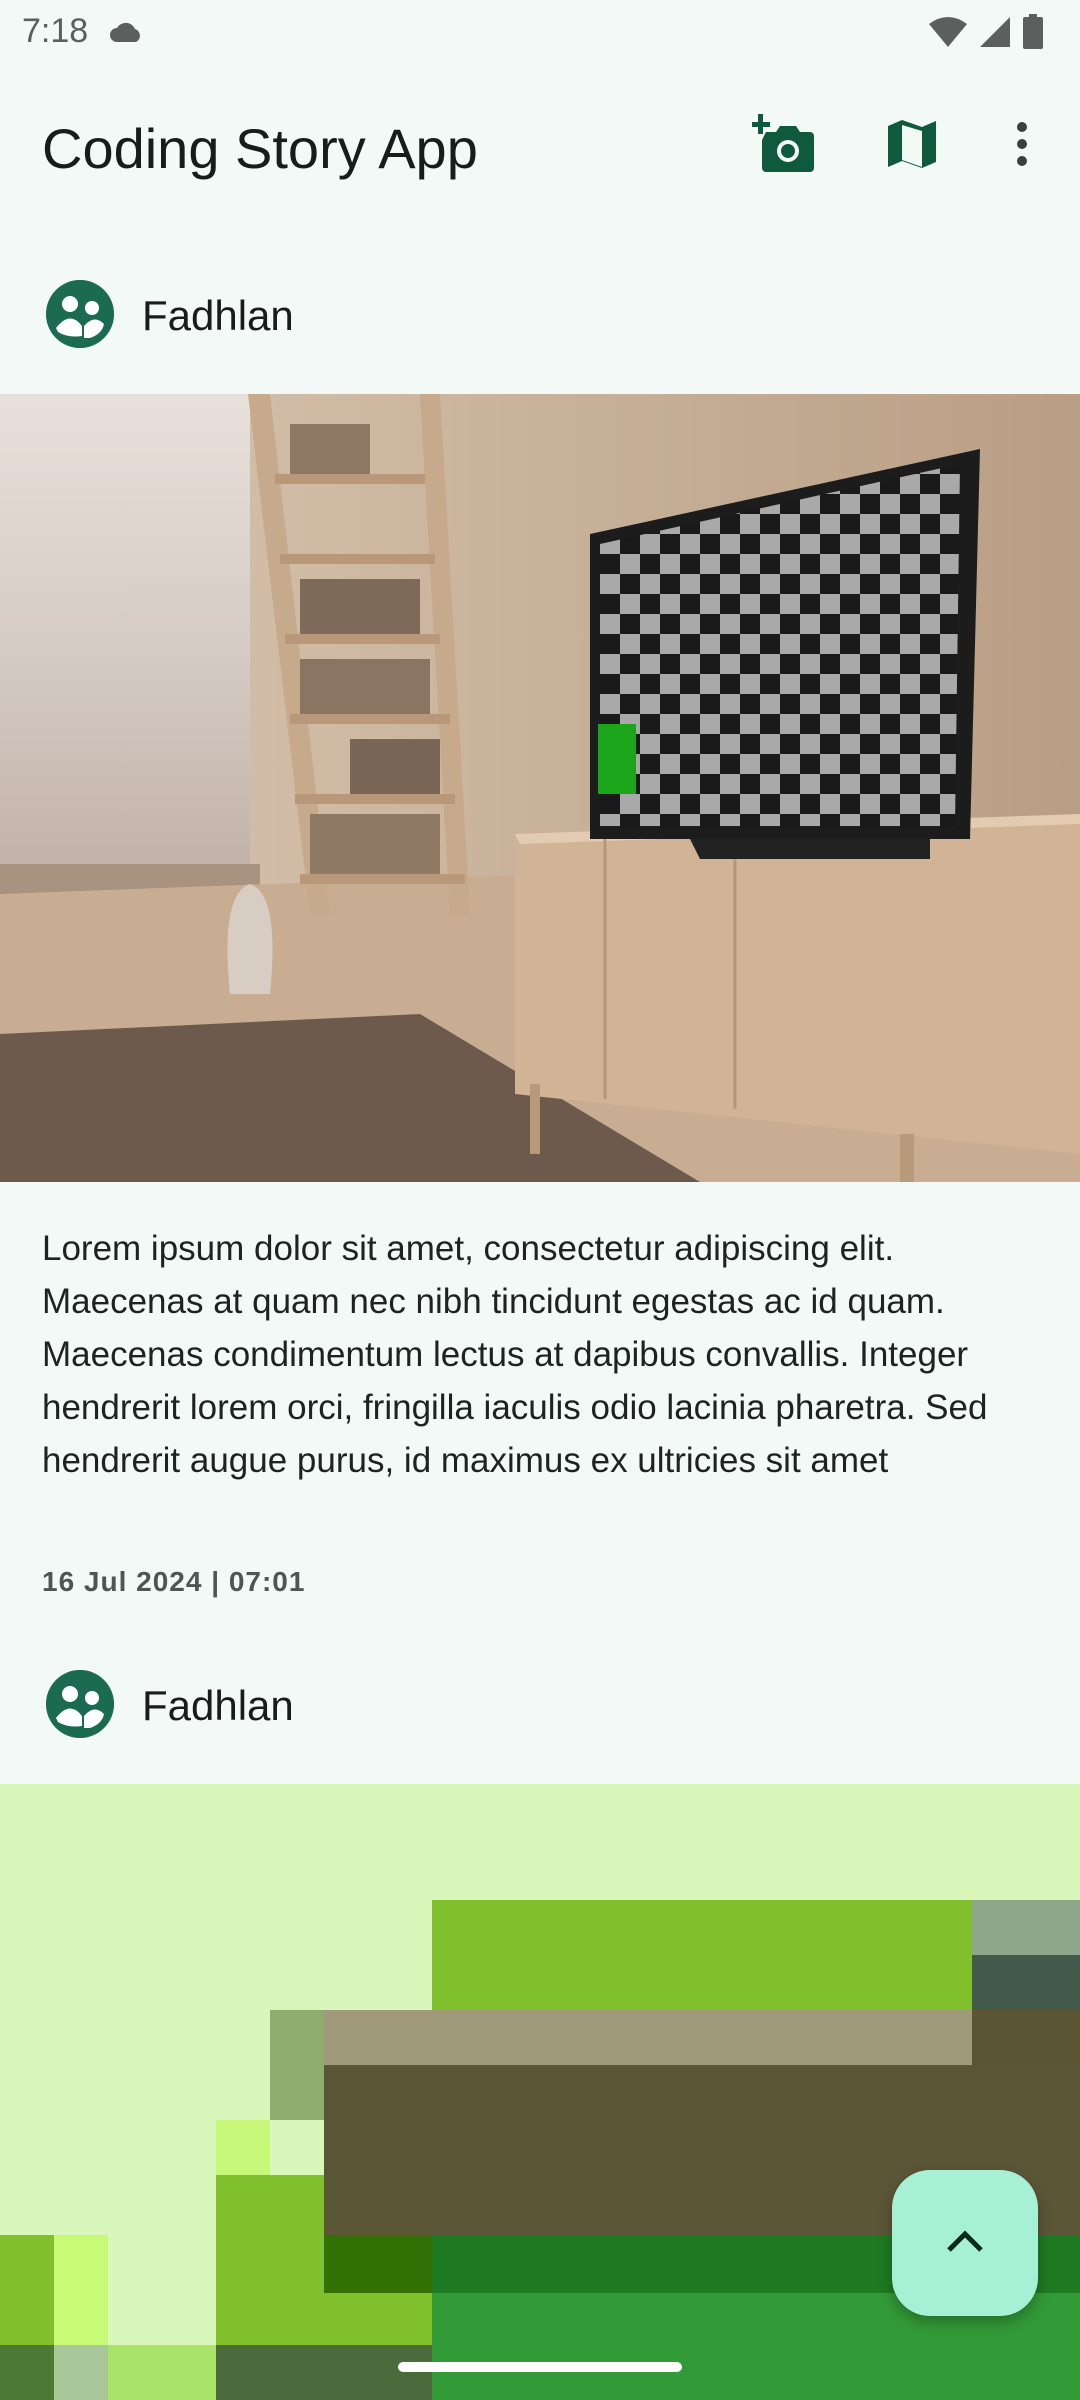 The width and height of the screenshot is (1080, 2400). I want to click on gesture-nav-handle, so click(540, 2367).